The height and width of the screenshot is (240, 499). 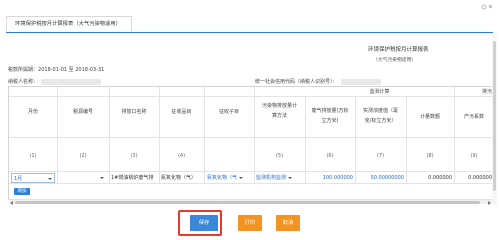 What do you see at coordinates (330, 121) in the screenshot?
I see `header-exhaust-volume-line2: 立方米)` at bounding box center [330, 121].